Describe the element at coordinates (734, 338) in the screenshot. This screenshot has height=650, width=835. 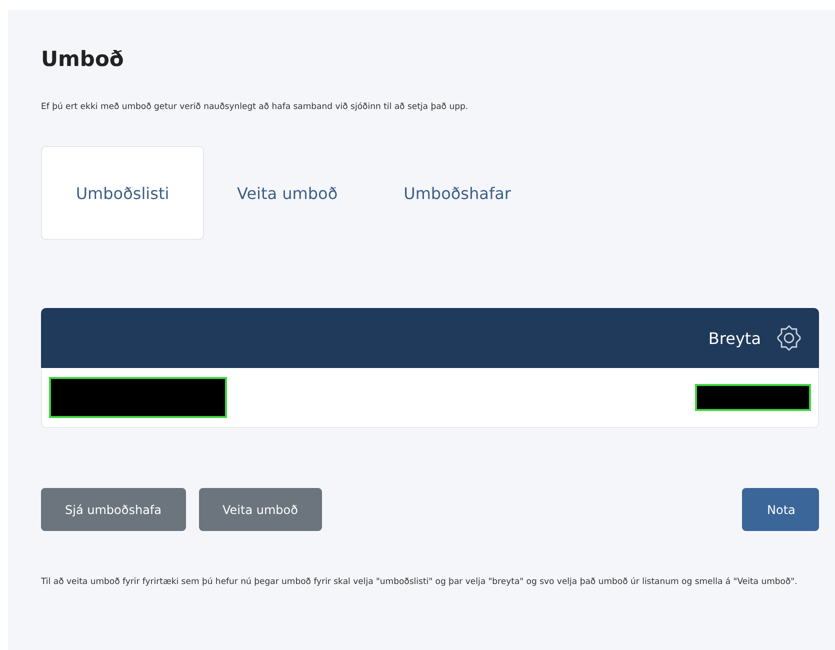
I see `edit-button: Breyta` at that location.